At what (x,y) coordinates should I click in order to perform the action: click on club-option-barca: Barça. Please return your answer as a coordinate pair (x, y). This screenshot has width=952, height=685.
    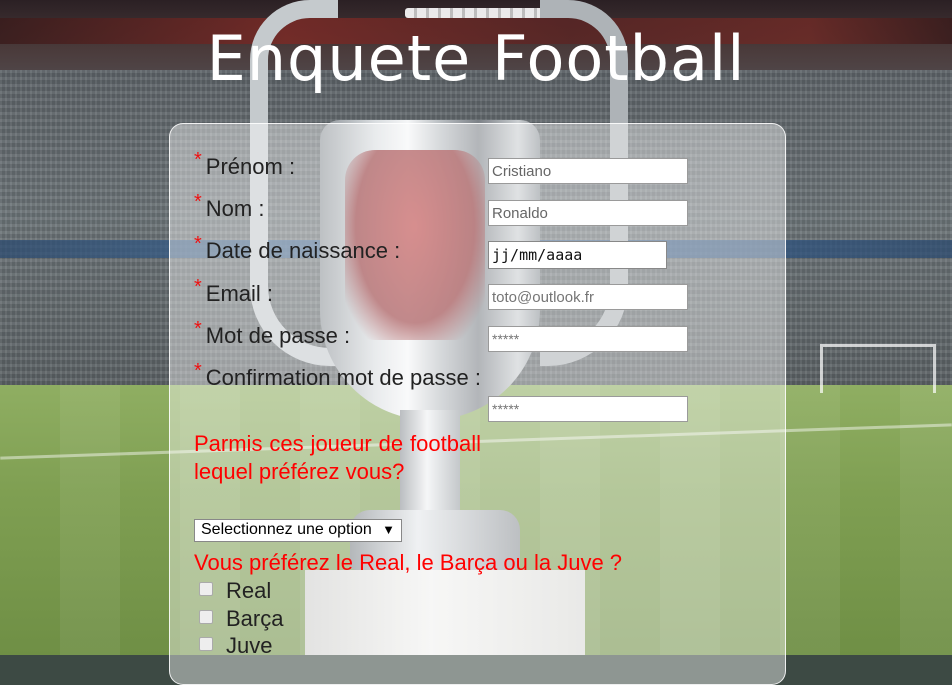
    Looking at the image, I should click on (241, 619).